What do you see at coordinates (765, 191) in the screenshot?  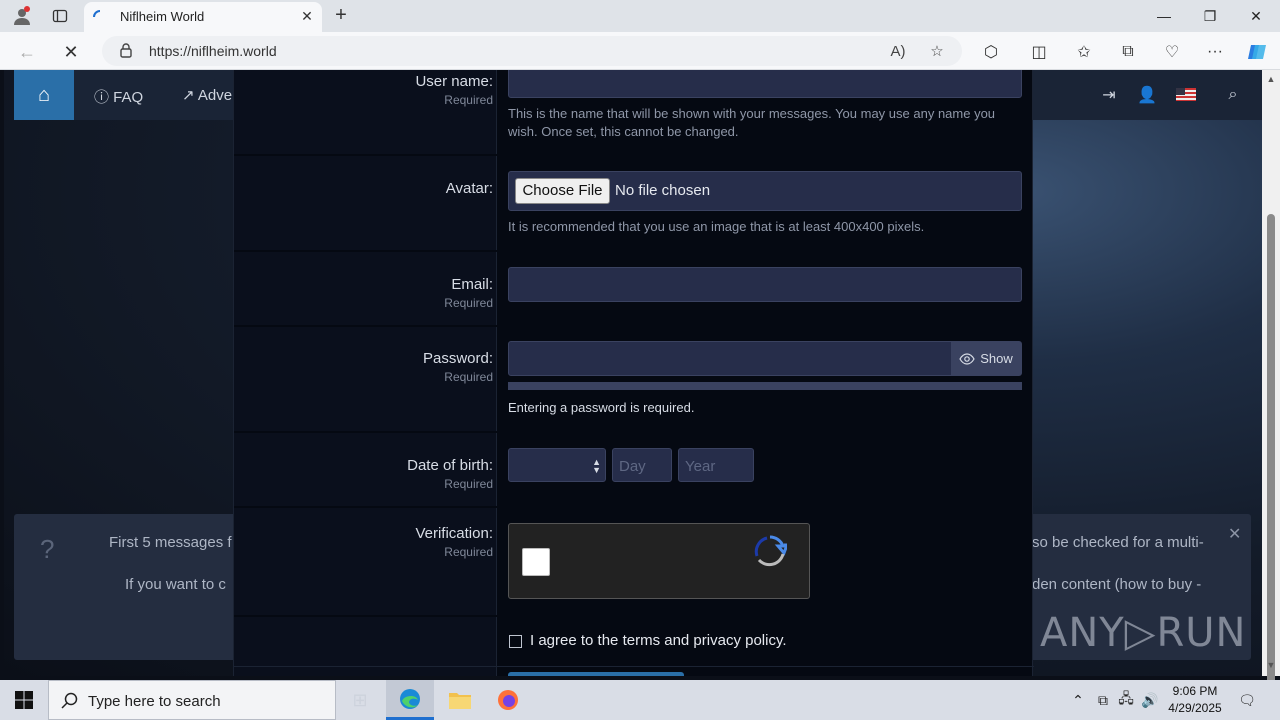 I see `avatar-file-input: Choose File No file chosen` at bounding box center [765, 191].